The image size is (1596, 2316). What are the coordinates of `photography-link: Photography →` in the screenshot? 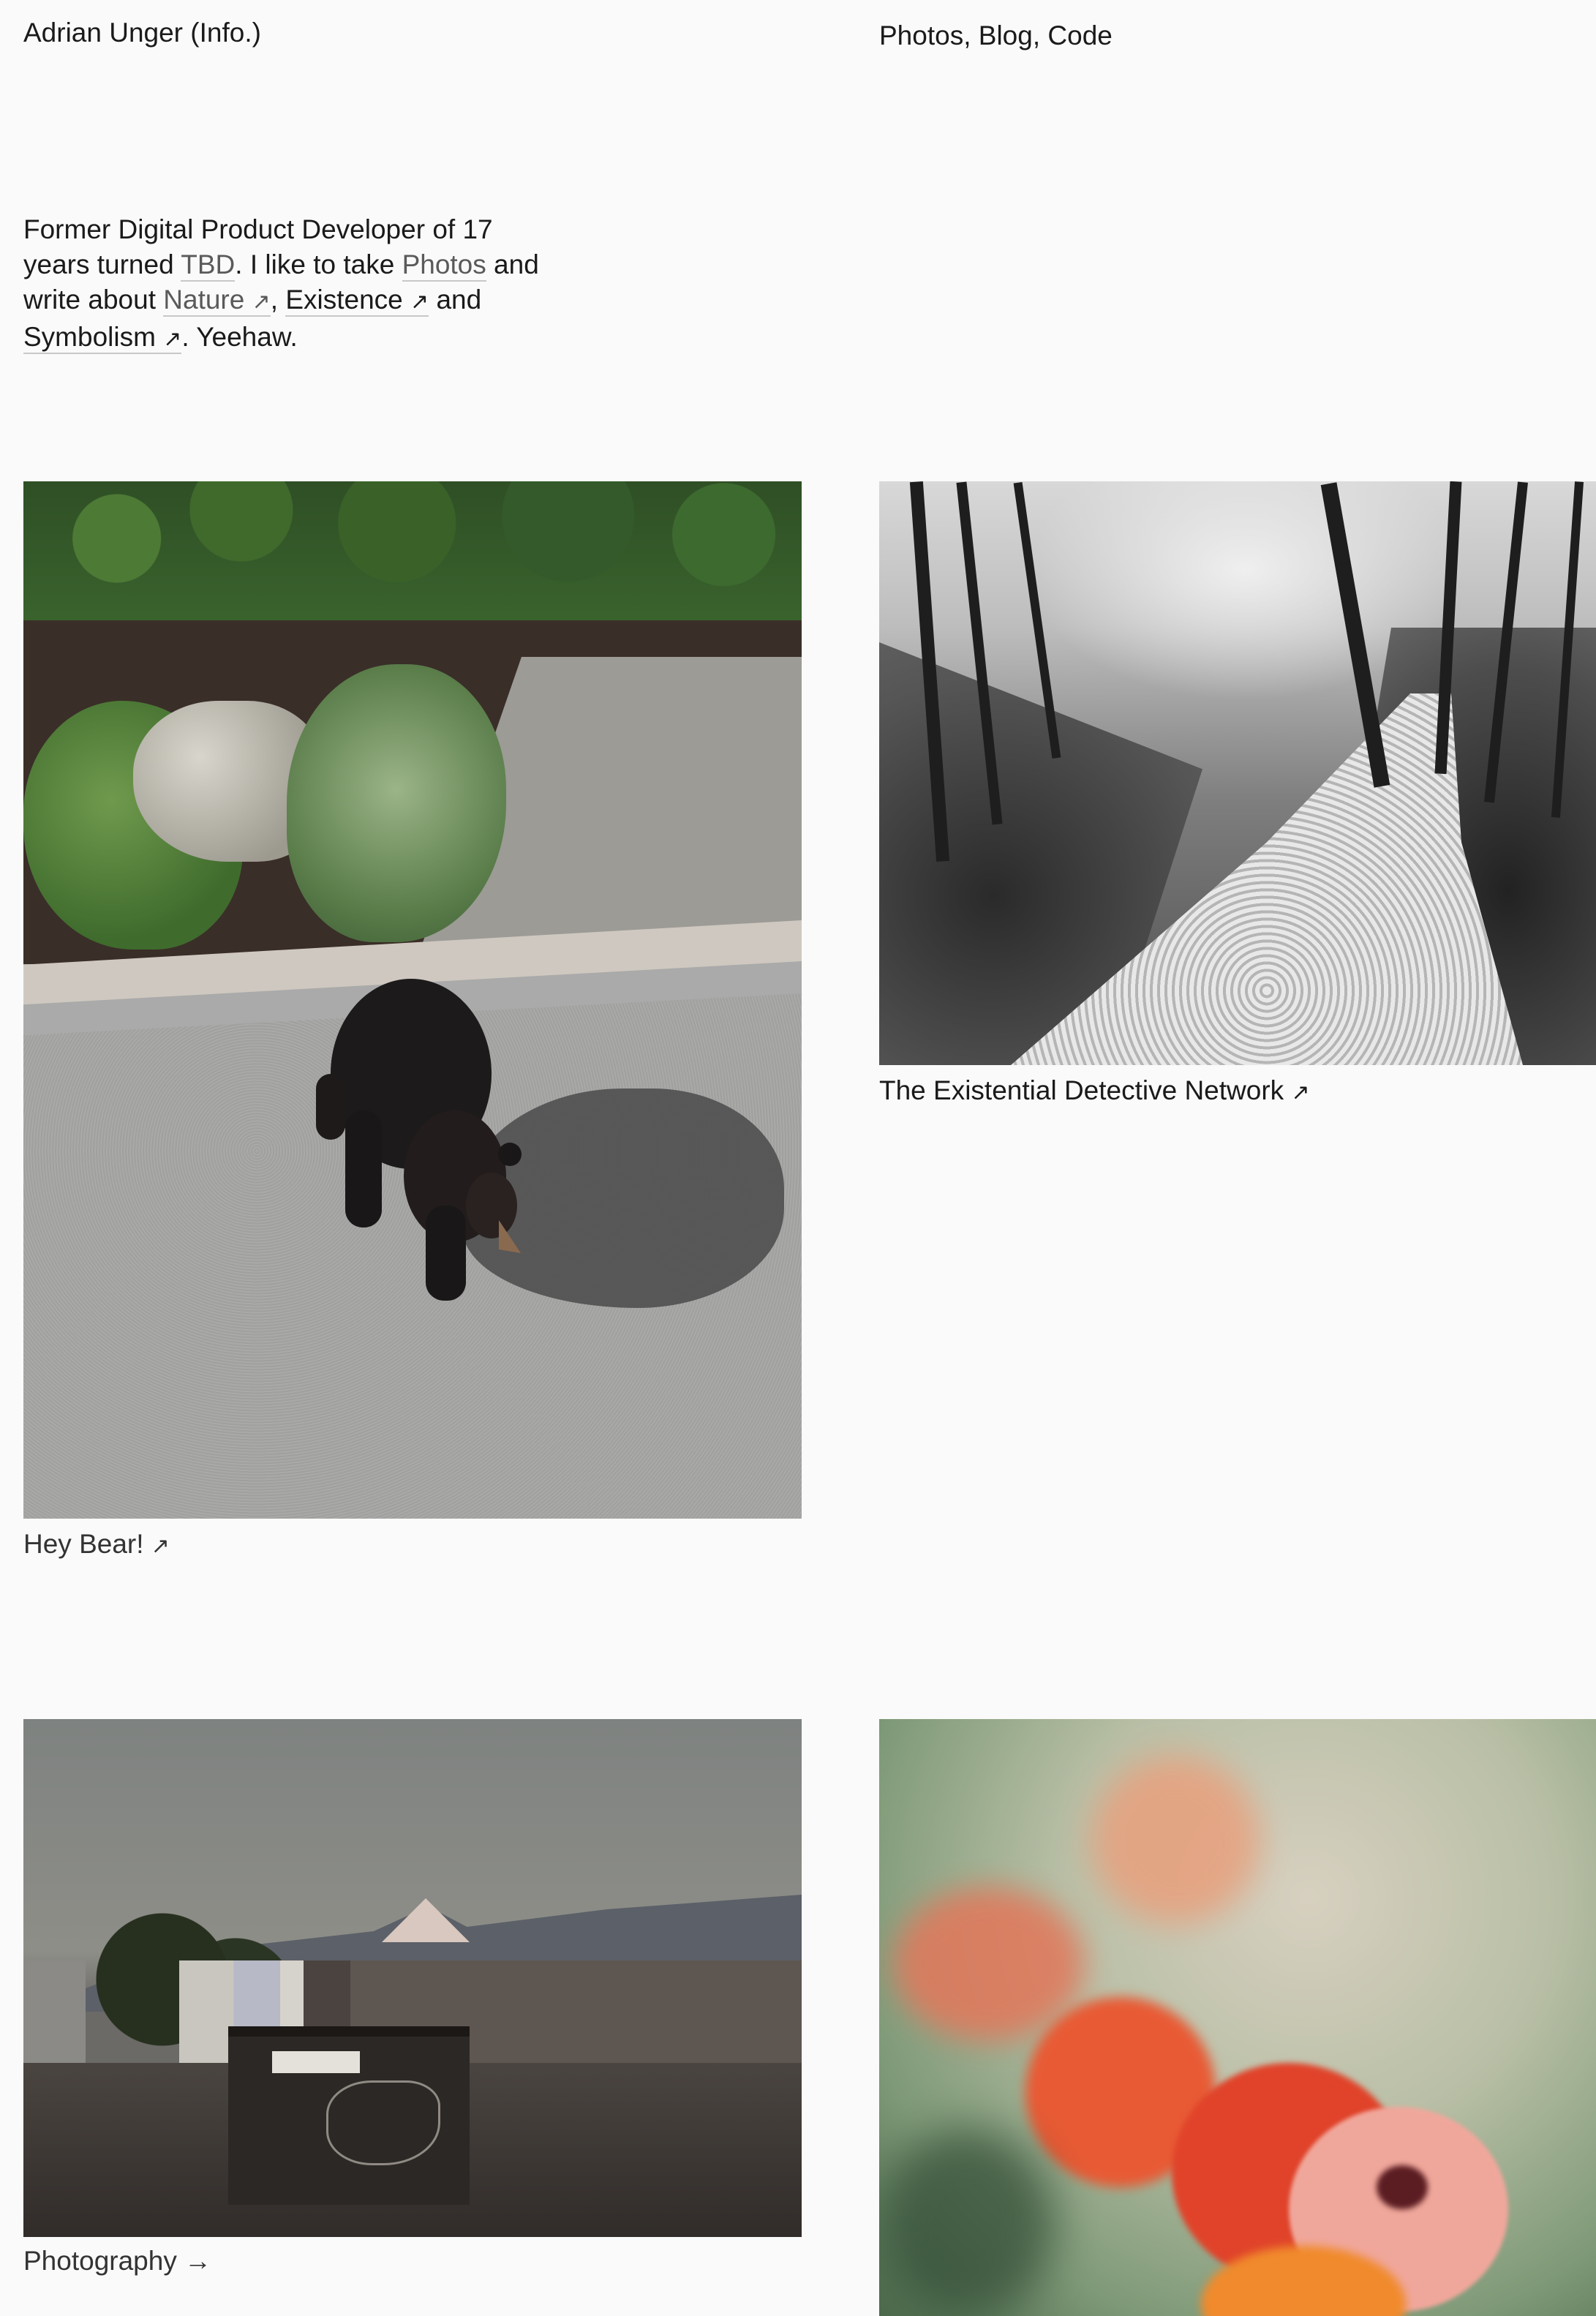 It's located at (117, 2261).